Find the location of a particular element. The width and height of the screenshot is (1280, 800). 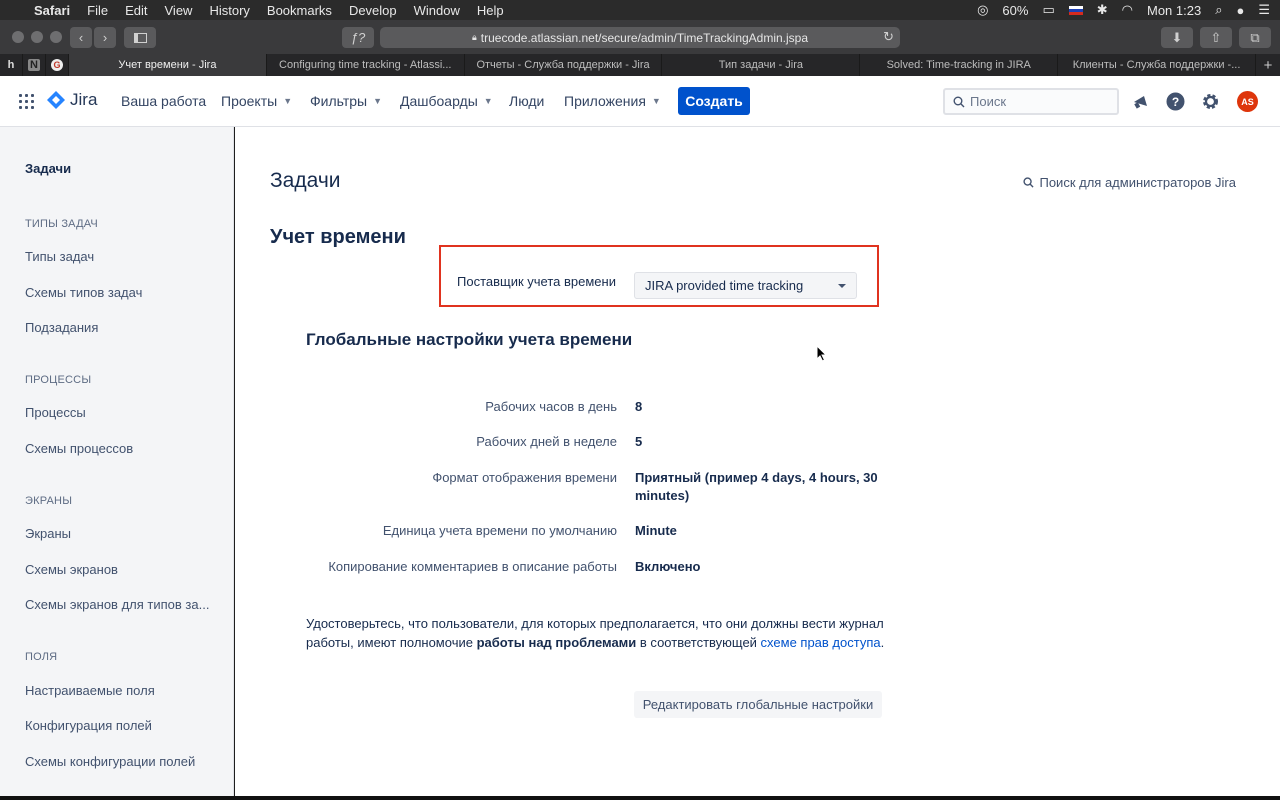

pinned-tab-label: N is located at coordinates (34, 65).